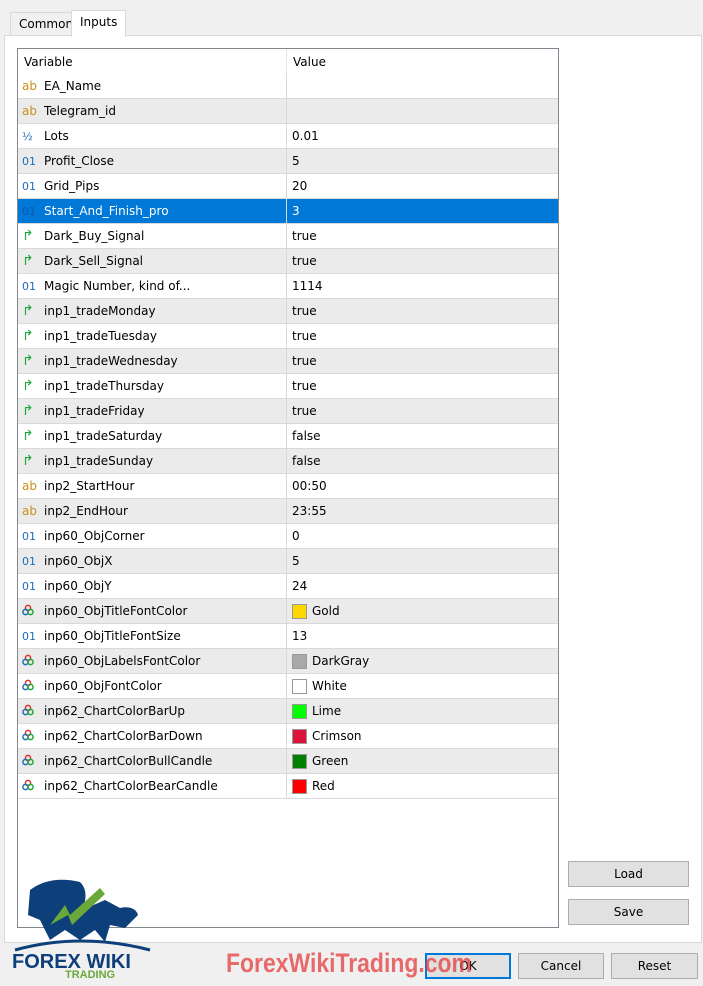  I want to click on table-row: 01 inp60_ObjTitleFontSize 13, so click(288, 636).